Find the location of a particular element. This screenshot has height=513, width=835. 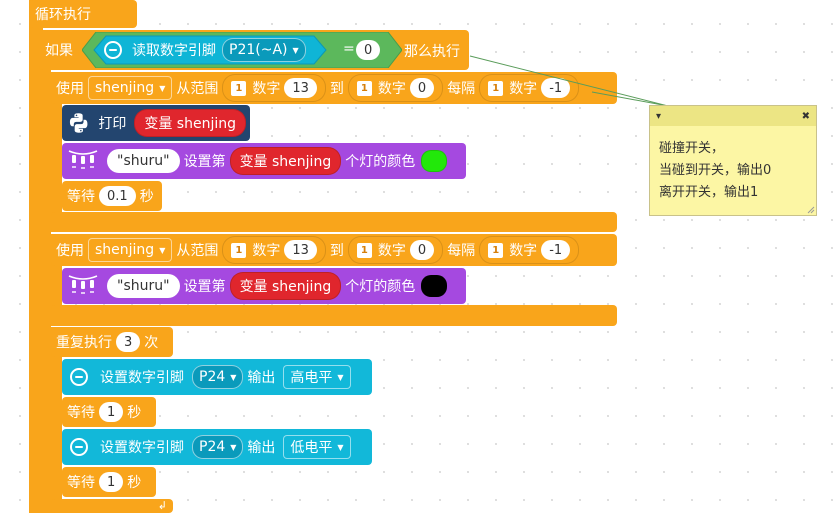

compare-value: 0 is located at coordinates (368, 50).